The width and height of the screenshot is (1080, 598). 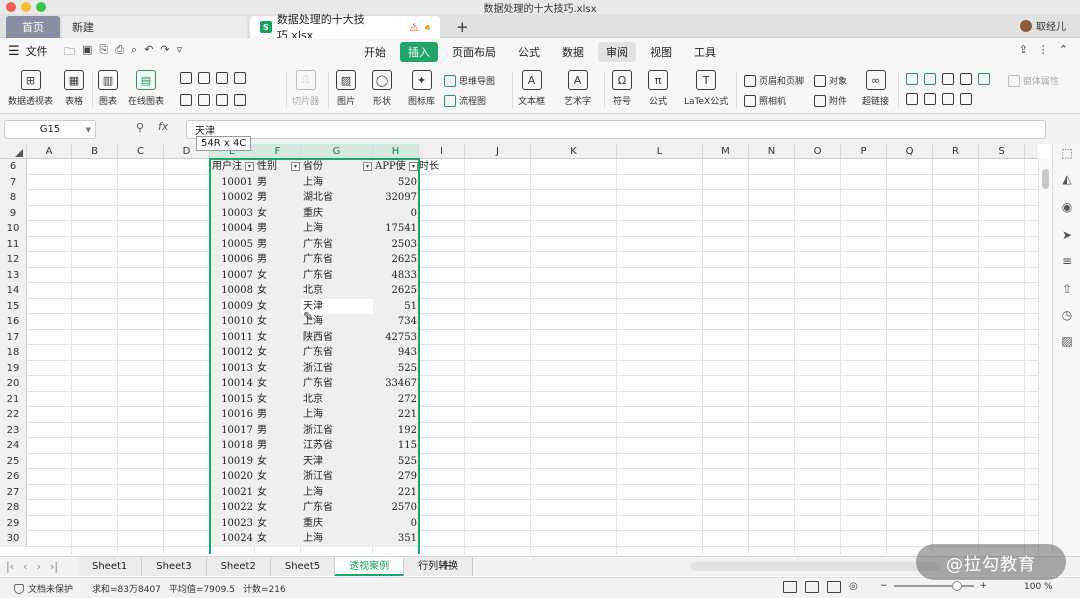 I want to click on app-usage-cell: 2503, so click(x=396, y=244).